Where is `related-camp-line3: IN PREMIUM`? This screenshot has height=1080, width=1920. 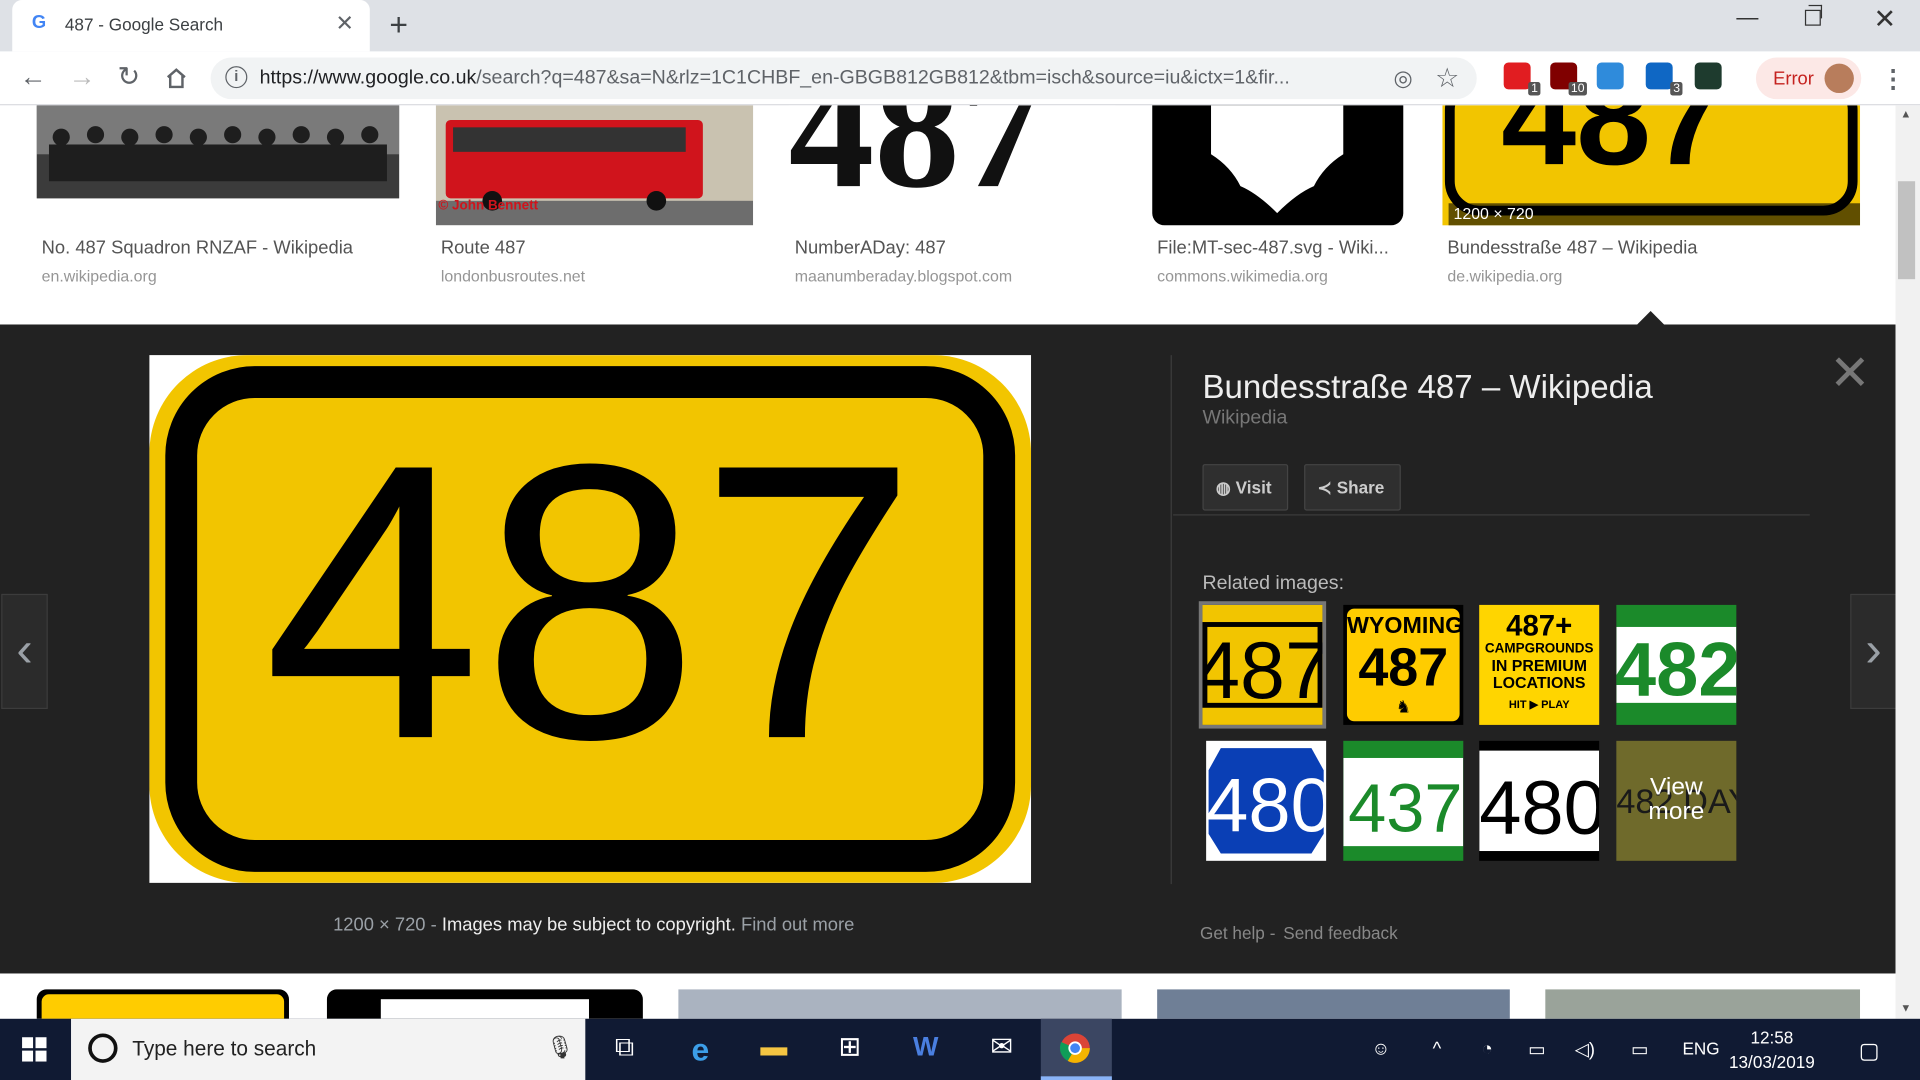 related-camp-line3: IN PREMIUM is located at coordinates (1539, 665).